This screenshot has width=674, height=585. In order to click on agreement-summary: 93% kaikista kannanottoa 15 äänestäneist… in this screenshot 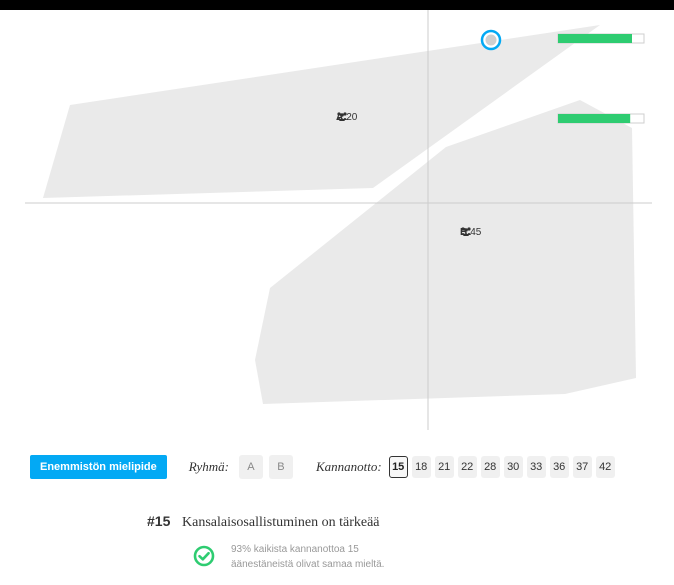, I will do `click(331, 557)`.